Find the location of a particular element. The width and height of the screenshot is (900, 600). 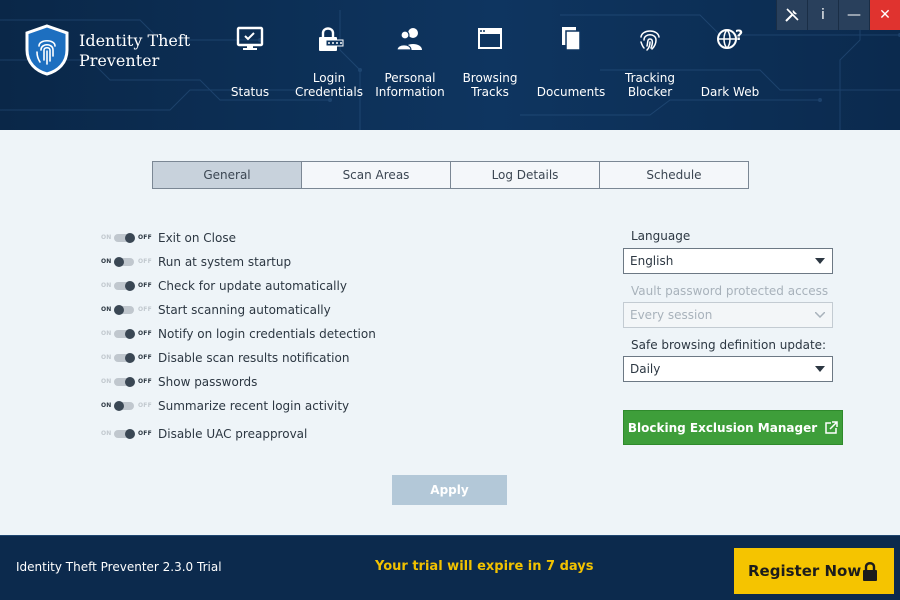

language-value: English is located at coordinates (652, 261).